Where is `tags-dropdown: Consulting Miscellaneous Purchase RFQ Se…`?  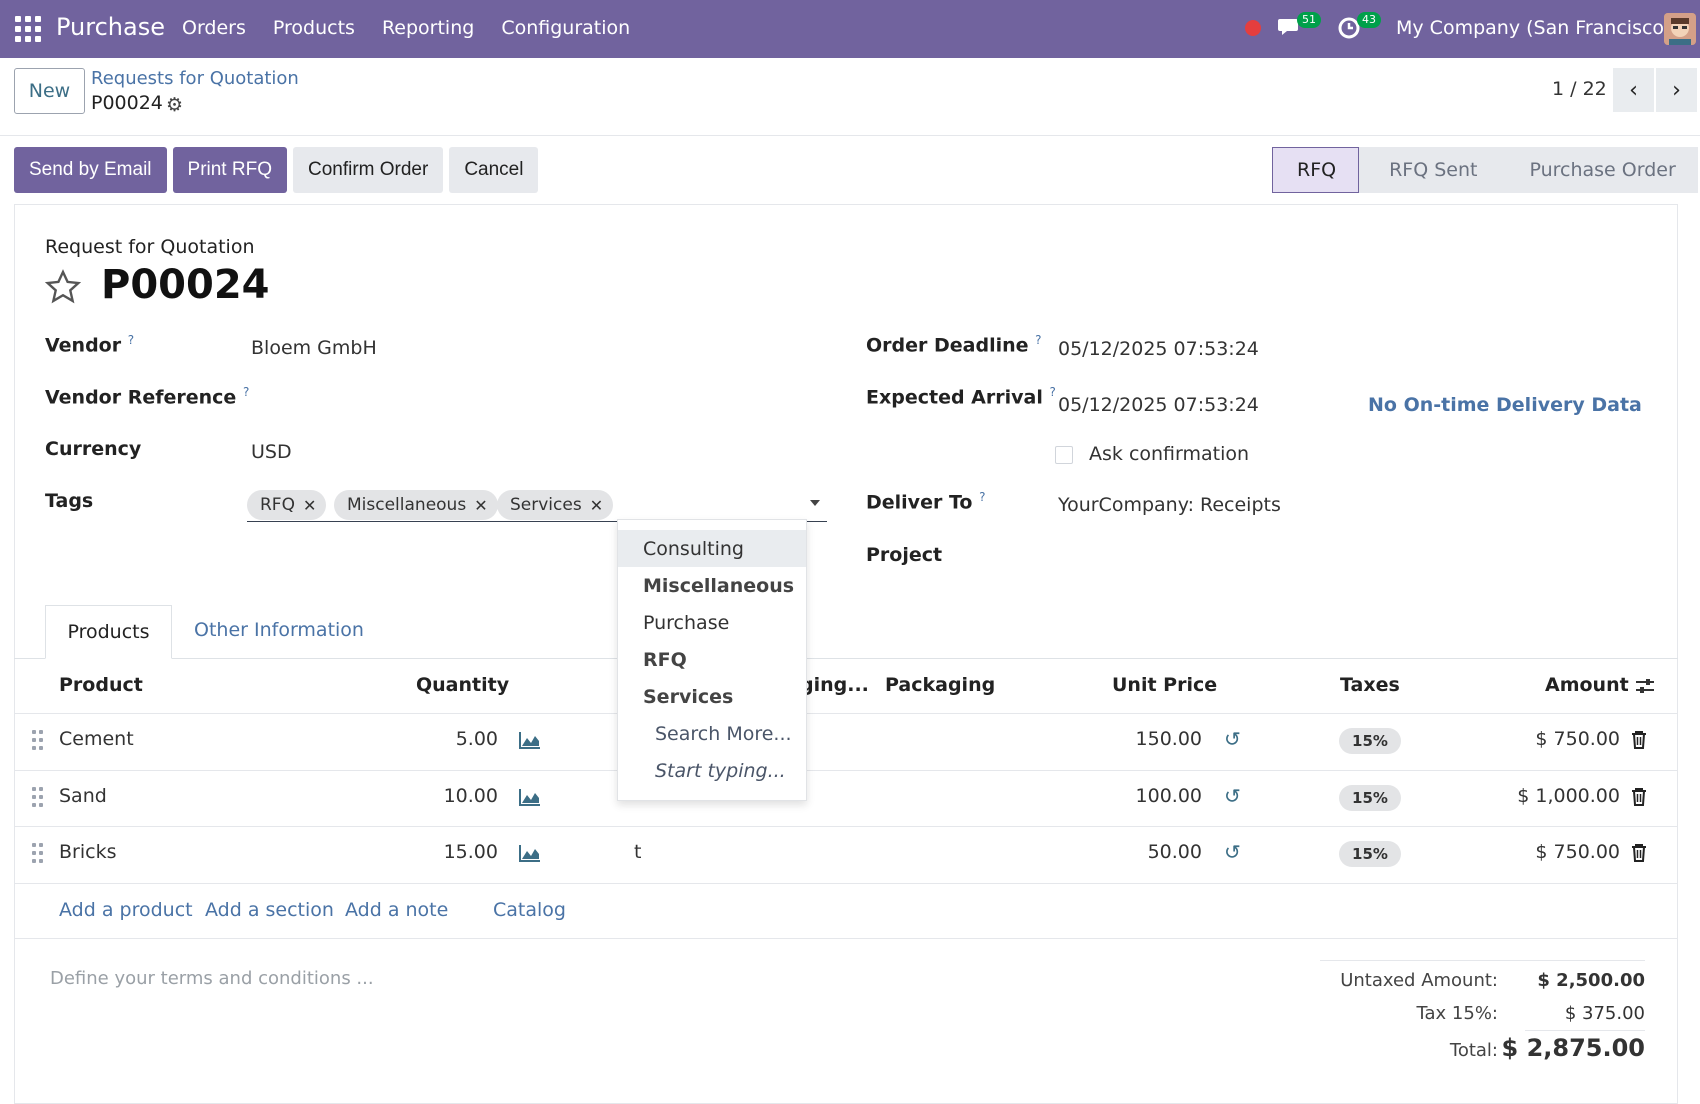
tags-dropdown: Consulting Miscellaneous Purchase RFQ Se… is located at coordinates (712, 660).